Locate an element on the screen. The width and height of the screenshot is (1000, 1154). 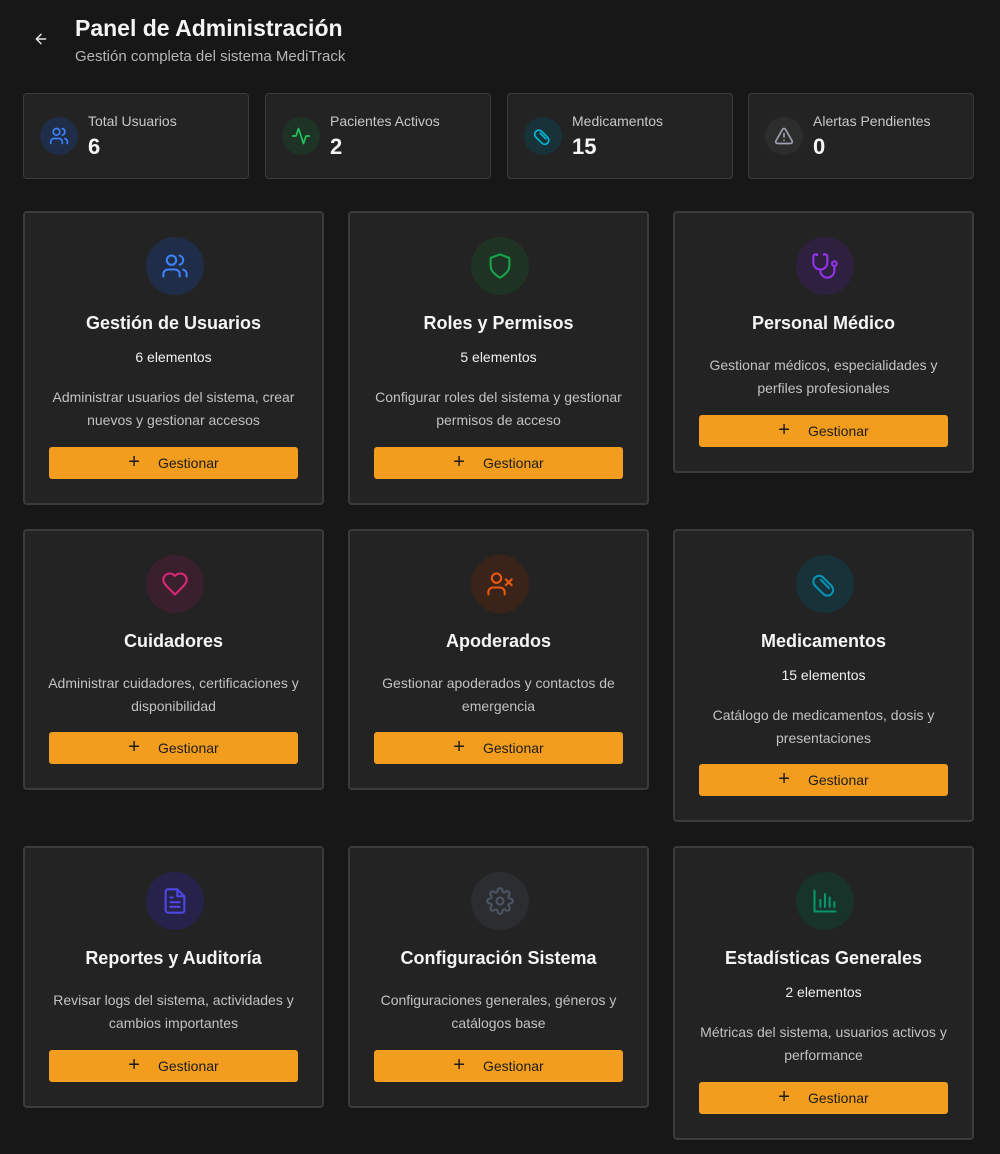
stethoscope-icon is located at coordinates (825, 266).